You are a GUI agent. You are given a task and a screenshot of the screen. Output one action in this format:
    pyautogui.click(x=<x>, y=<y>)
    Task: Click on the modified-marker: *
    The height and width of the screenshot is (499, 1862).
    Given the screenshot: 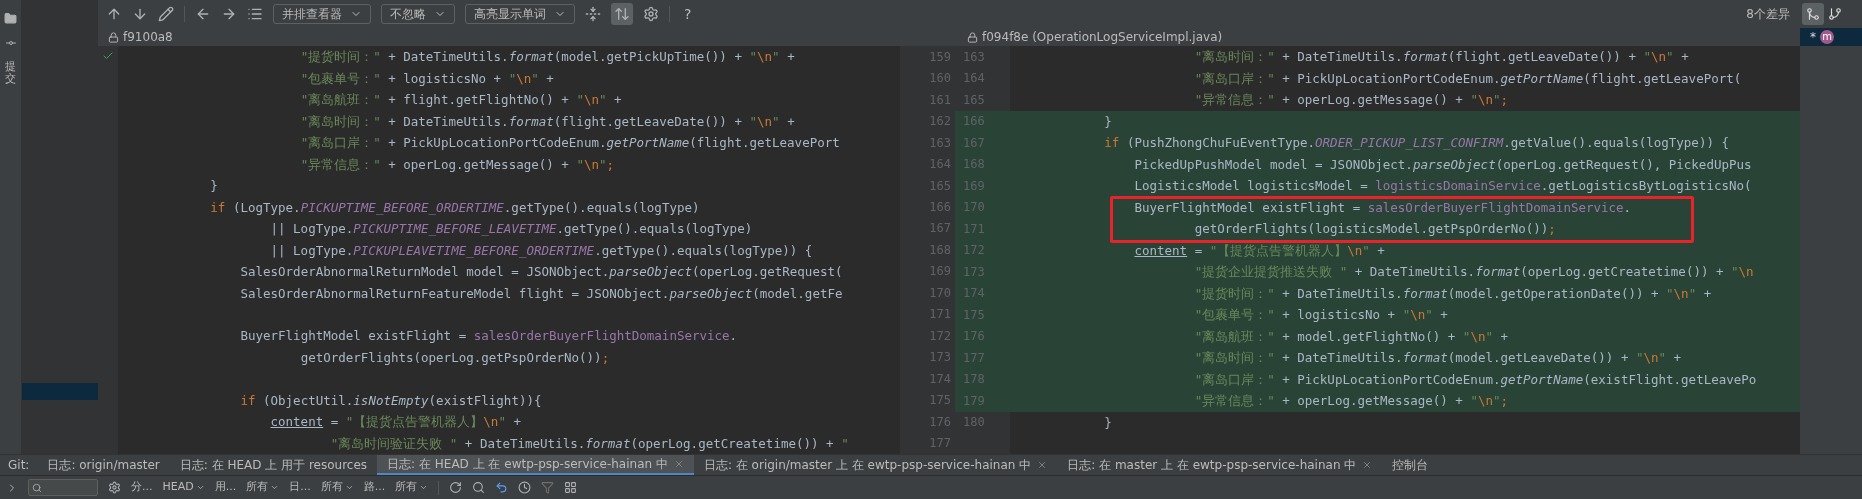 What is the action you would take?
    pyautogui.click(x=1813, y=37)
    